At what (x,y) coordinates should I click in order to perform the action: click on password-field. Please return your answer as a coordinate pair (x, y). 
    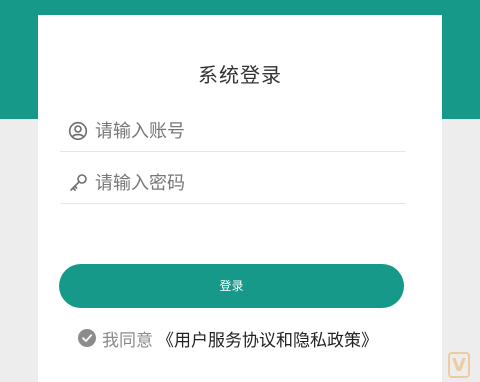
    Looking at the image, I should click on (233, 183).